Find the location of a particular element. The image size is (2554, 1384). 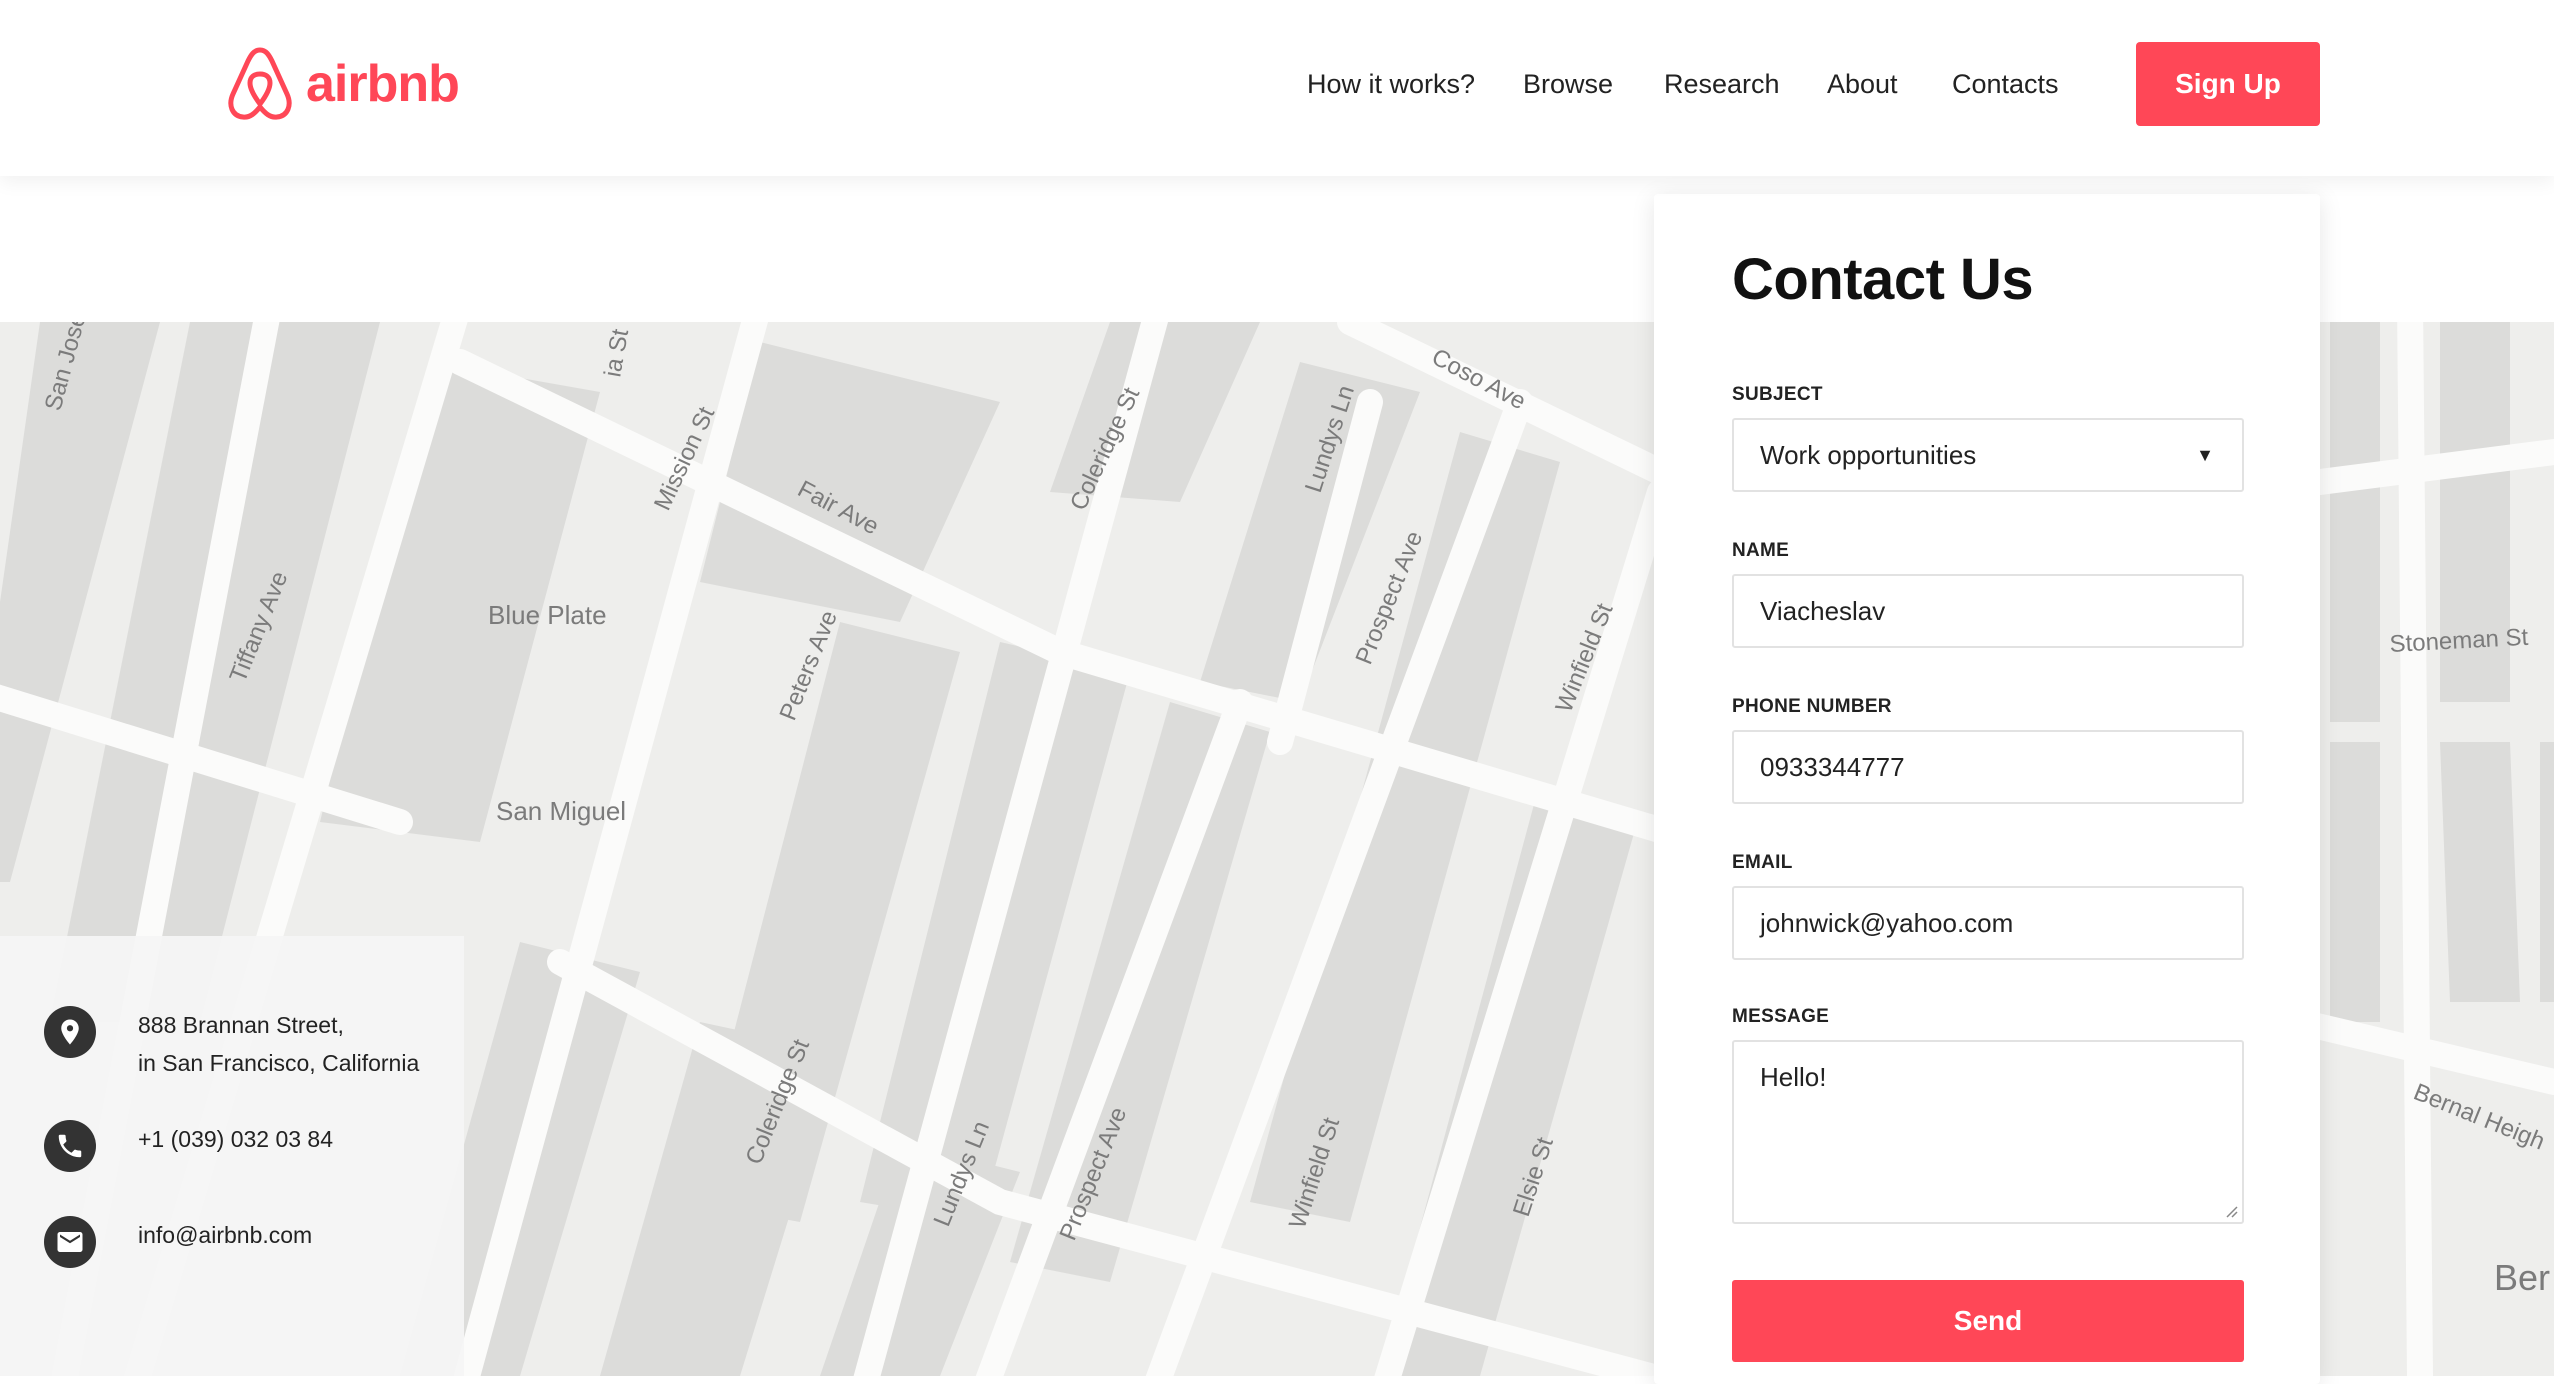

phone-number-field: 0933344777 is located at coordinates (1988, 767).